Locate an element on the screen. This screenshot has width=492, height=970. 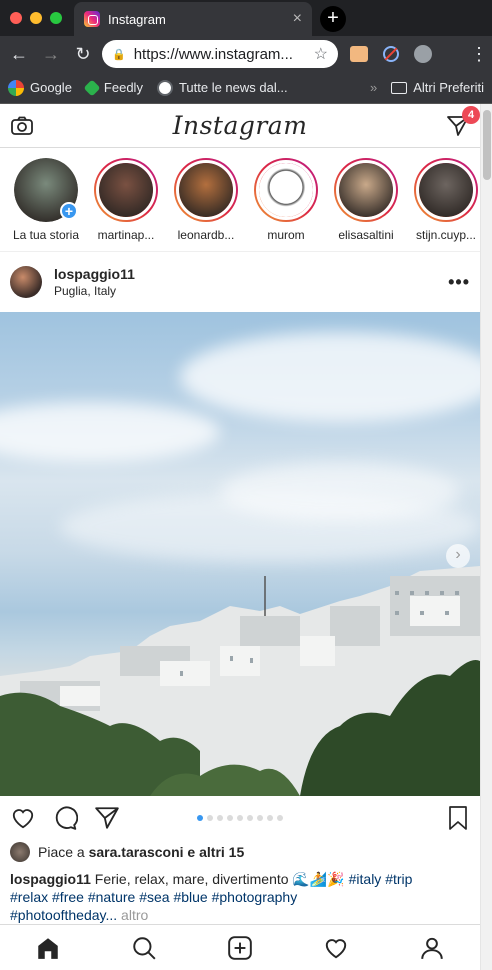
minimize-window-button is located at coordinates (36, 18).